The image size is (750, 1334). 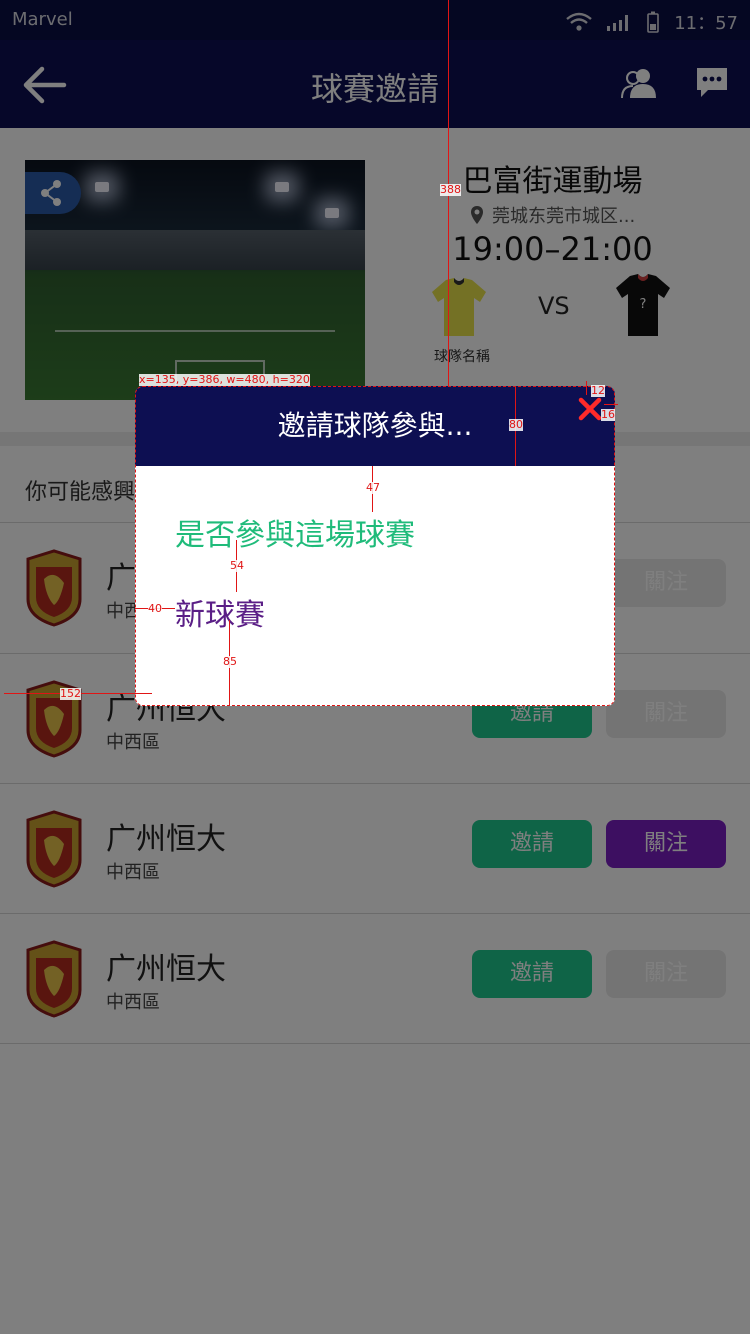 What do you see at coordinates (373, 487) in the screenshot?
I see `spec-label: 47` at bounding box center [373, 487].